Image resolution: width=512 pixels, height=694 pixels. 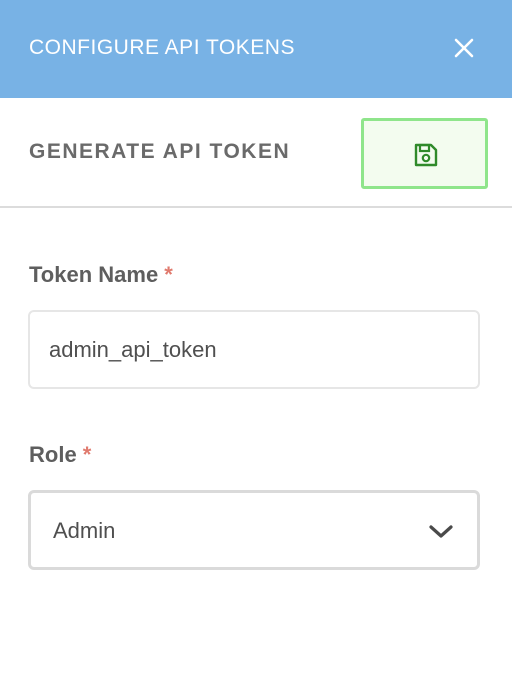 What do you see at coordinates (254, 349) in the screenshot?
I see `token-name-input` at bounding box center [254, 349].